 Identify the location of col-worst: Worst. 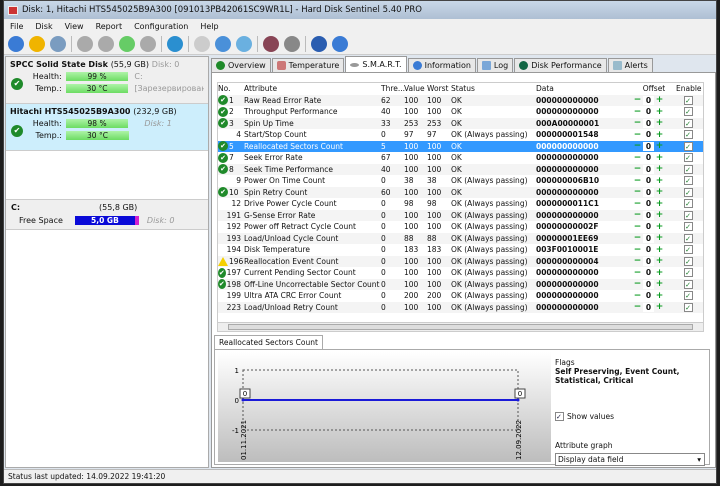
(439, 88).